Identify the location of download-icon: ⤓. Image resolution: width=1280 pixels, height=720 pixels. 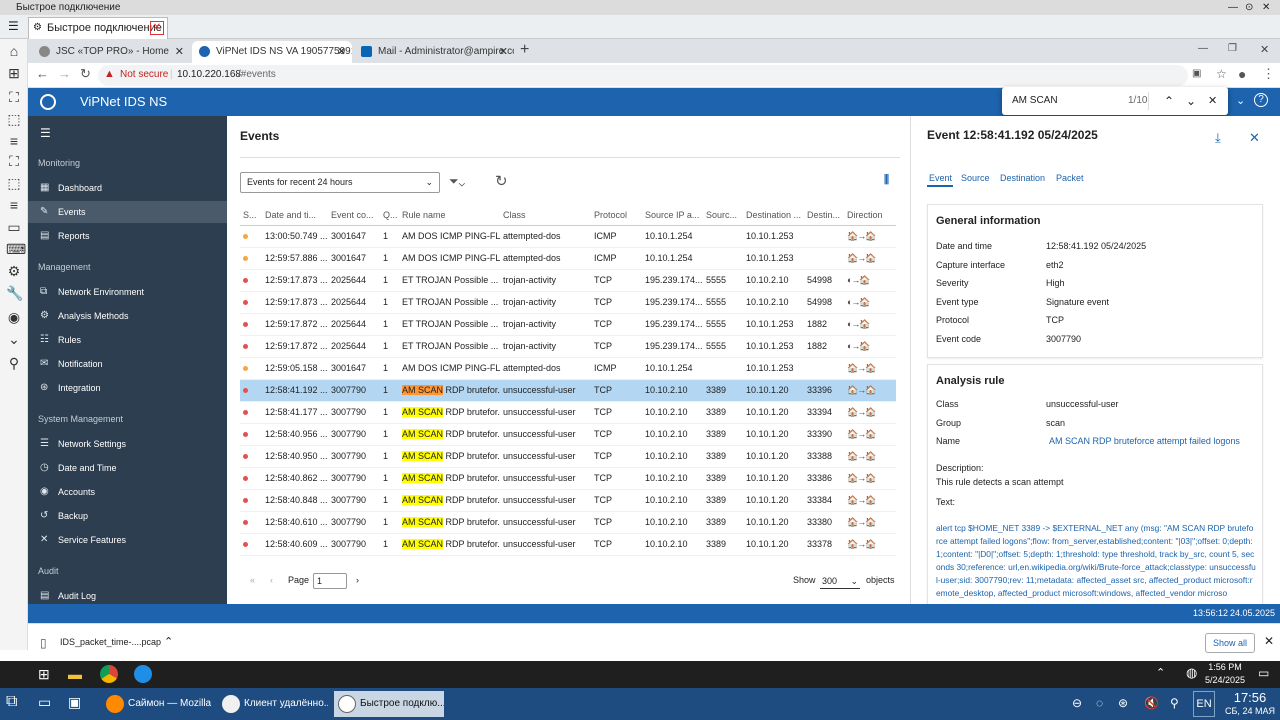
(1218, 138).